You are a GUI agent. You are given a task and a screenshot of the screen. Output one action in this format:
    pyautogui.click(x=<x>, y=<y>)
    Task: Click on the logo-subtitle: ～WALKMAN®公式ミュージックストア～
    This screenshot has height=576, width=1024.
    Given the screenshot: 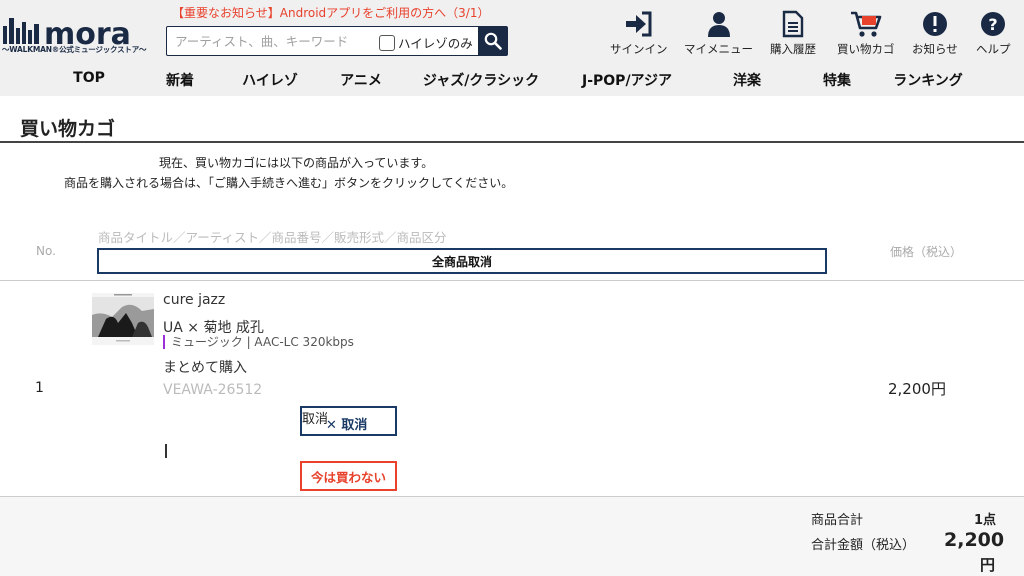 What is the action you would take?
    pyautogui.click(x=74, y=49)
    